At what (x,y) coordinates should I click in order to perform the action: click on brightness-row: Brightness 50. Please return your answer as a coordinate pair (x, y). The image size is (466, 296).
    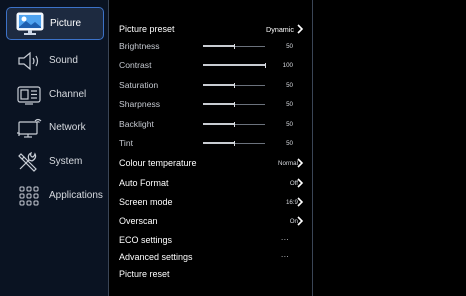
    Looking at the image, I should click on (210, 46).